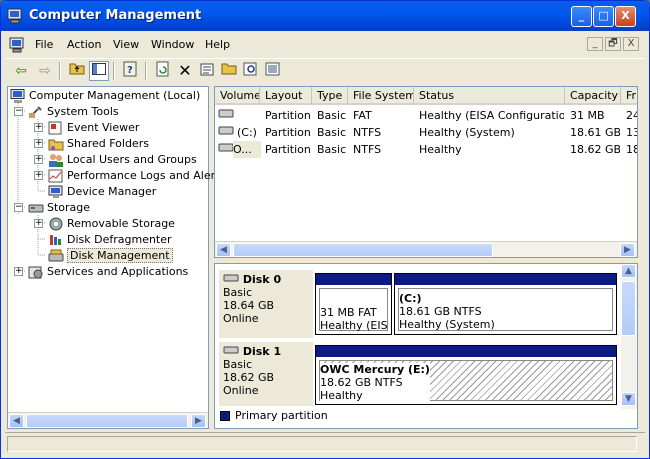 Image resolution: width=650 pixels, height=459 pixels. What do you see at coordinates (73, 112) in the screenshot?
I see `tree-item-system-tools: System Tools` at bounding box center [73, 112].